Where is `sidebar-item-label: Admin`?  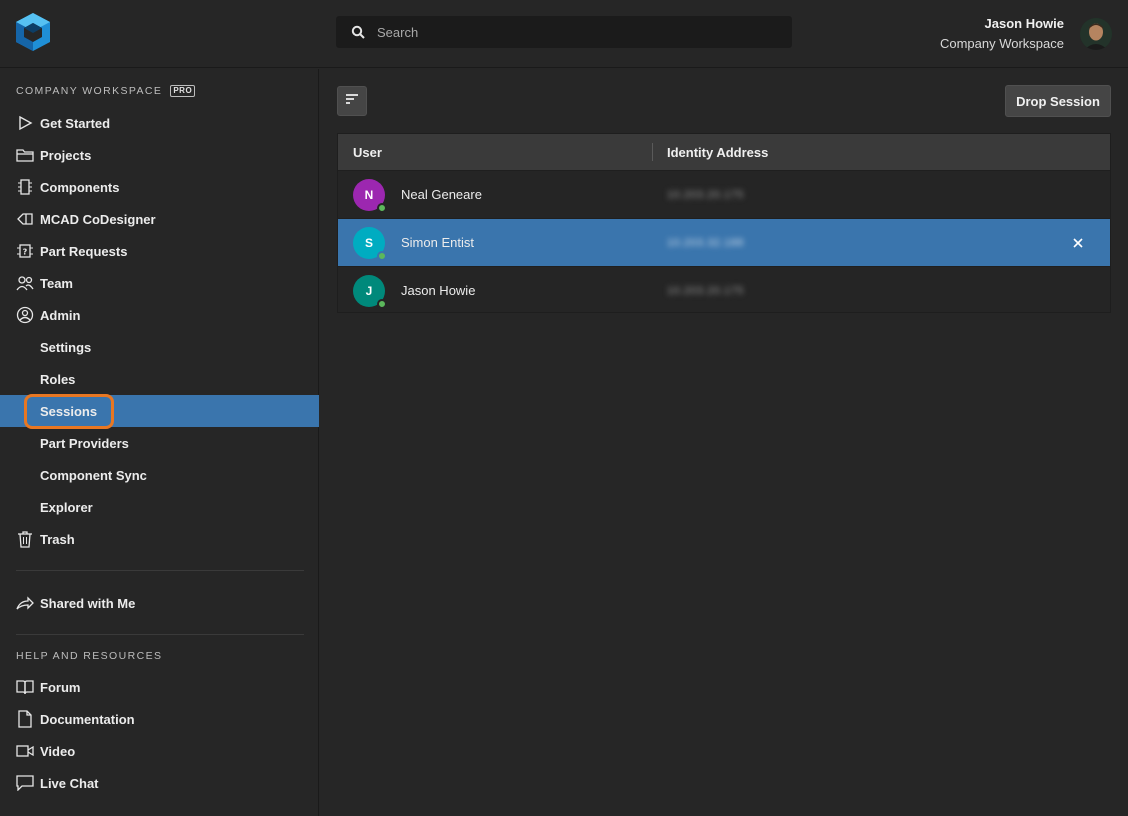 sidebar-item-label: Admin is located at coordinates (60, 315).